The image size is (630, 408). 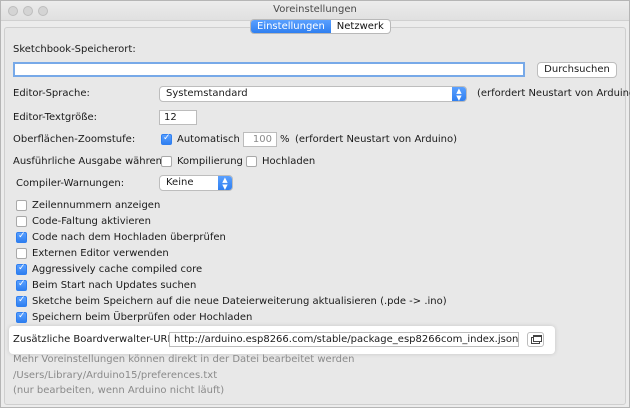 What do you see at coordinates (21, 237) in the screenshot?
I see `option-checkbox-verify-upload` at bounding box center [21, 237].